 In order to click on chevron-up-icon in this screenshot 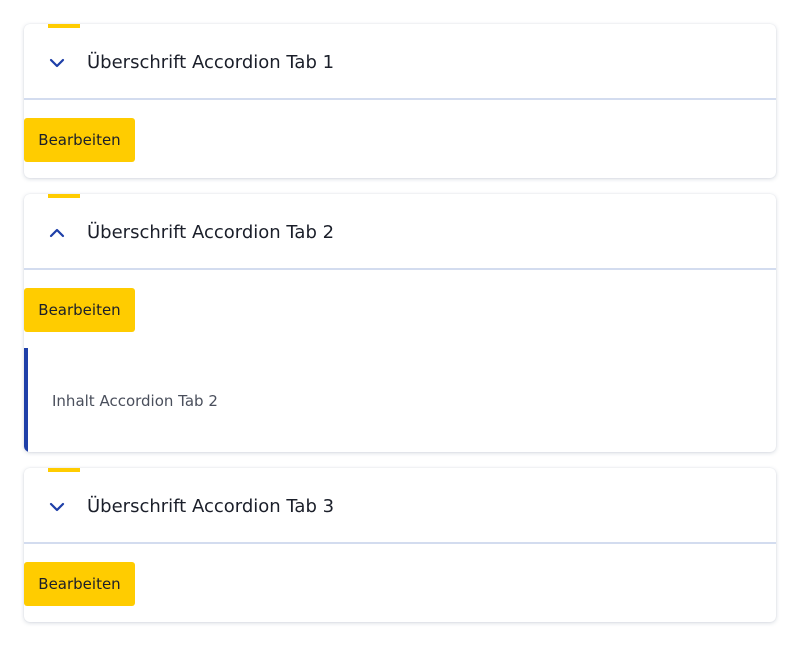, I will do `click(57, 233)`.